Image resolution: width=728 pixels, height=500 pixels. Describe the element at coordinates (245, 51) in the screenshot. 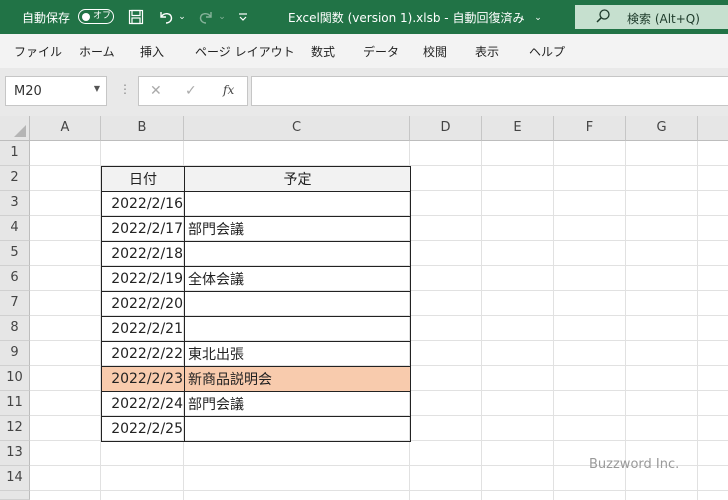

I see `tab-page-layout: ページ レイアウト` at that location.